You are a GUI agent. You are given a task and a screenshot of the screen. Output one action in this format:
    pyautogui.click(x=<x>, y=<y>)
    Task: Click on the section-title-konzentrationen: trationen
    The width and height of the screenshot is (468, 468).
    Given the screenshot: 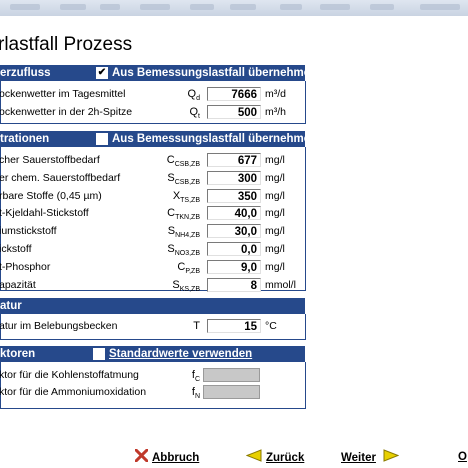 What is the action you would take?
    pyautogui.click(x=25, y=139)
    